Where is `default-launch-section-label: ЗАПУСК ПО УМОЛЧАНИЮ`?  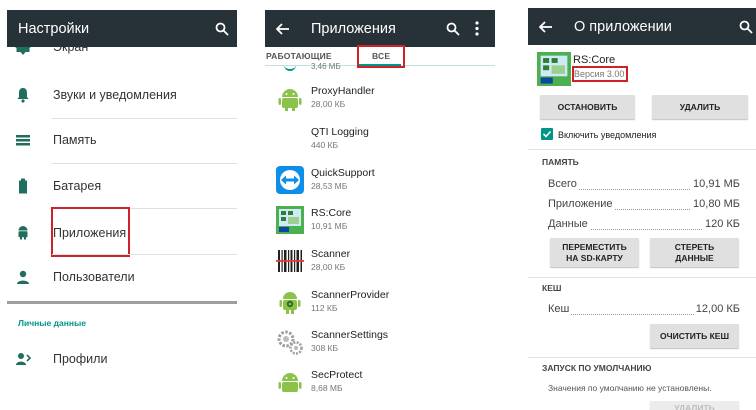 default-launch-section-label: ЗАПУСК ПО УМОЛЧАНИЮ is located at coordinates (597, 368).